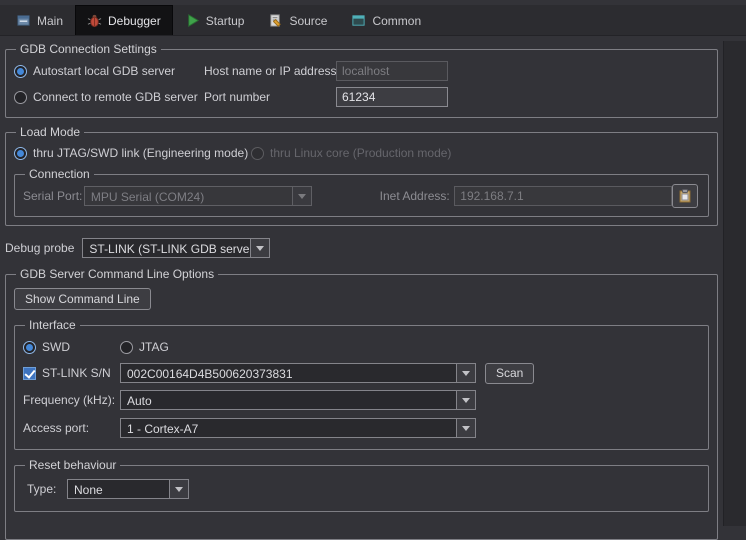 This screenshot has width=746, height=540. Describe the element at coordinates (59, 174) in the screenshot. I see `group-title: Connection` at that location.